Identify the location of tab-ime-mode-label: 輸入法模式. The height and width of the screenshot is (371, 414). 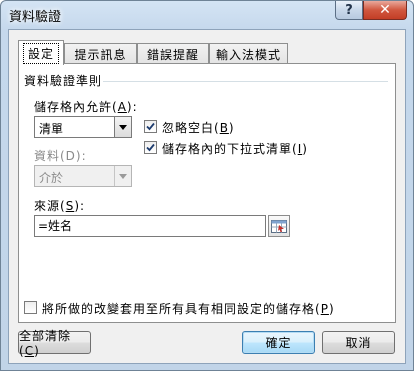
(248, 54).